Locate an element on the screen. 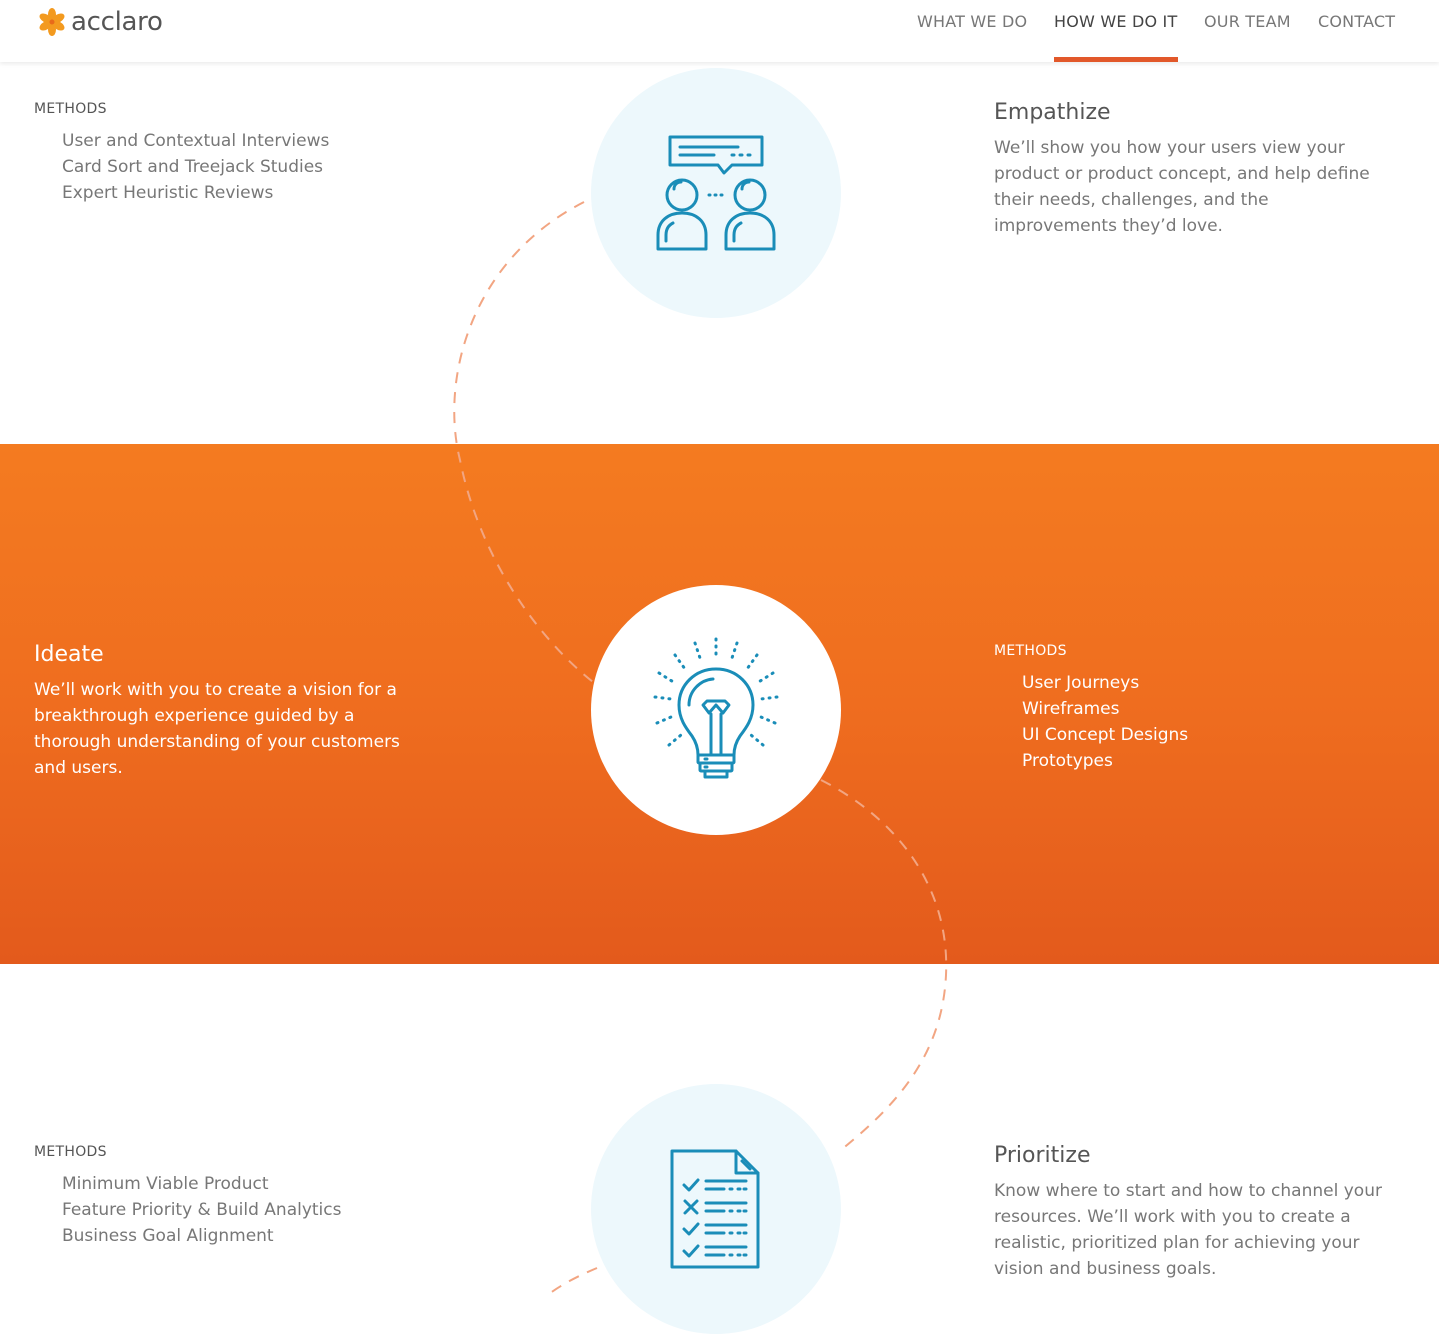  step-title: Ideate is located at coordinates (69, 654).